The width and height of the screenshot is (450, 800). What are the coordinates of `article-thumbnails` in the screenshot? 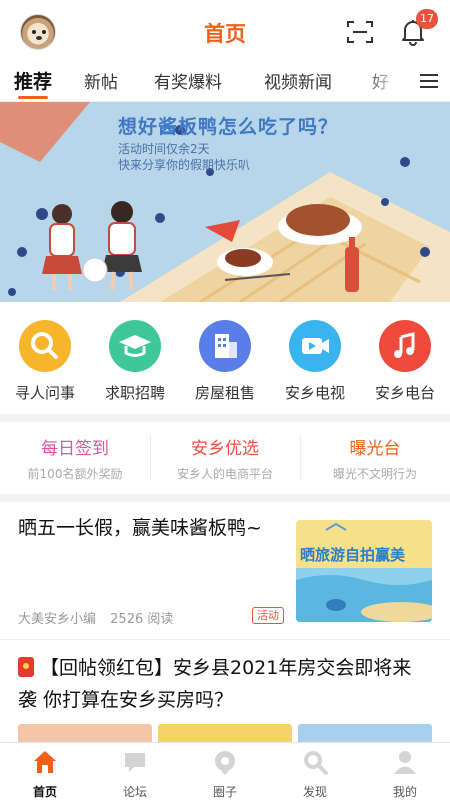 It's located at (225, 734).